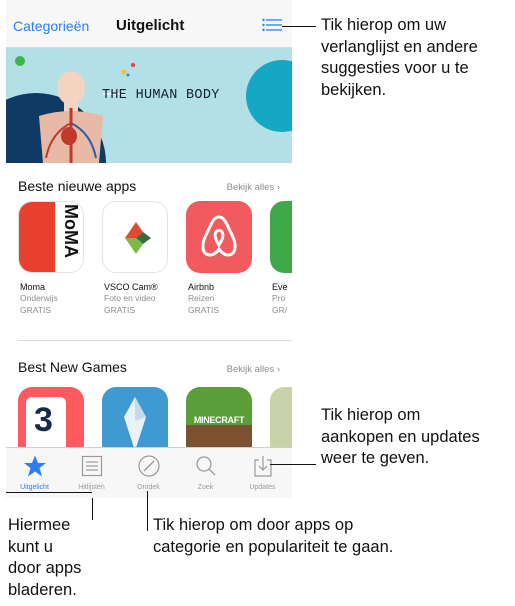 Image resolution: width=515 pixels, height=606 pixels. I want to click on page-title: Uitgelicht, so click(150, 25).